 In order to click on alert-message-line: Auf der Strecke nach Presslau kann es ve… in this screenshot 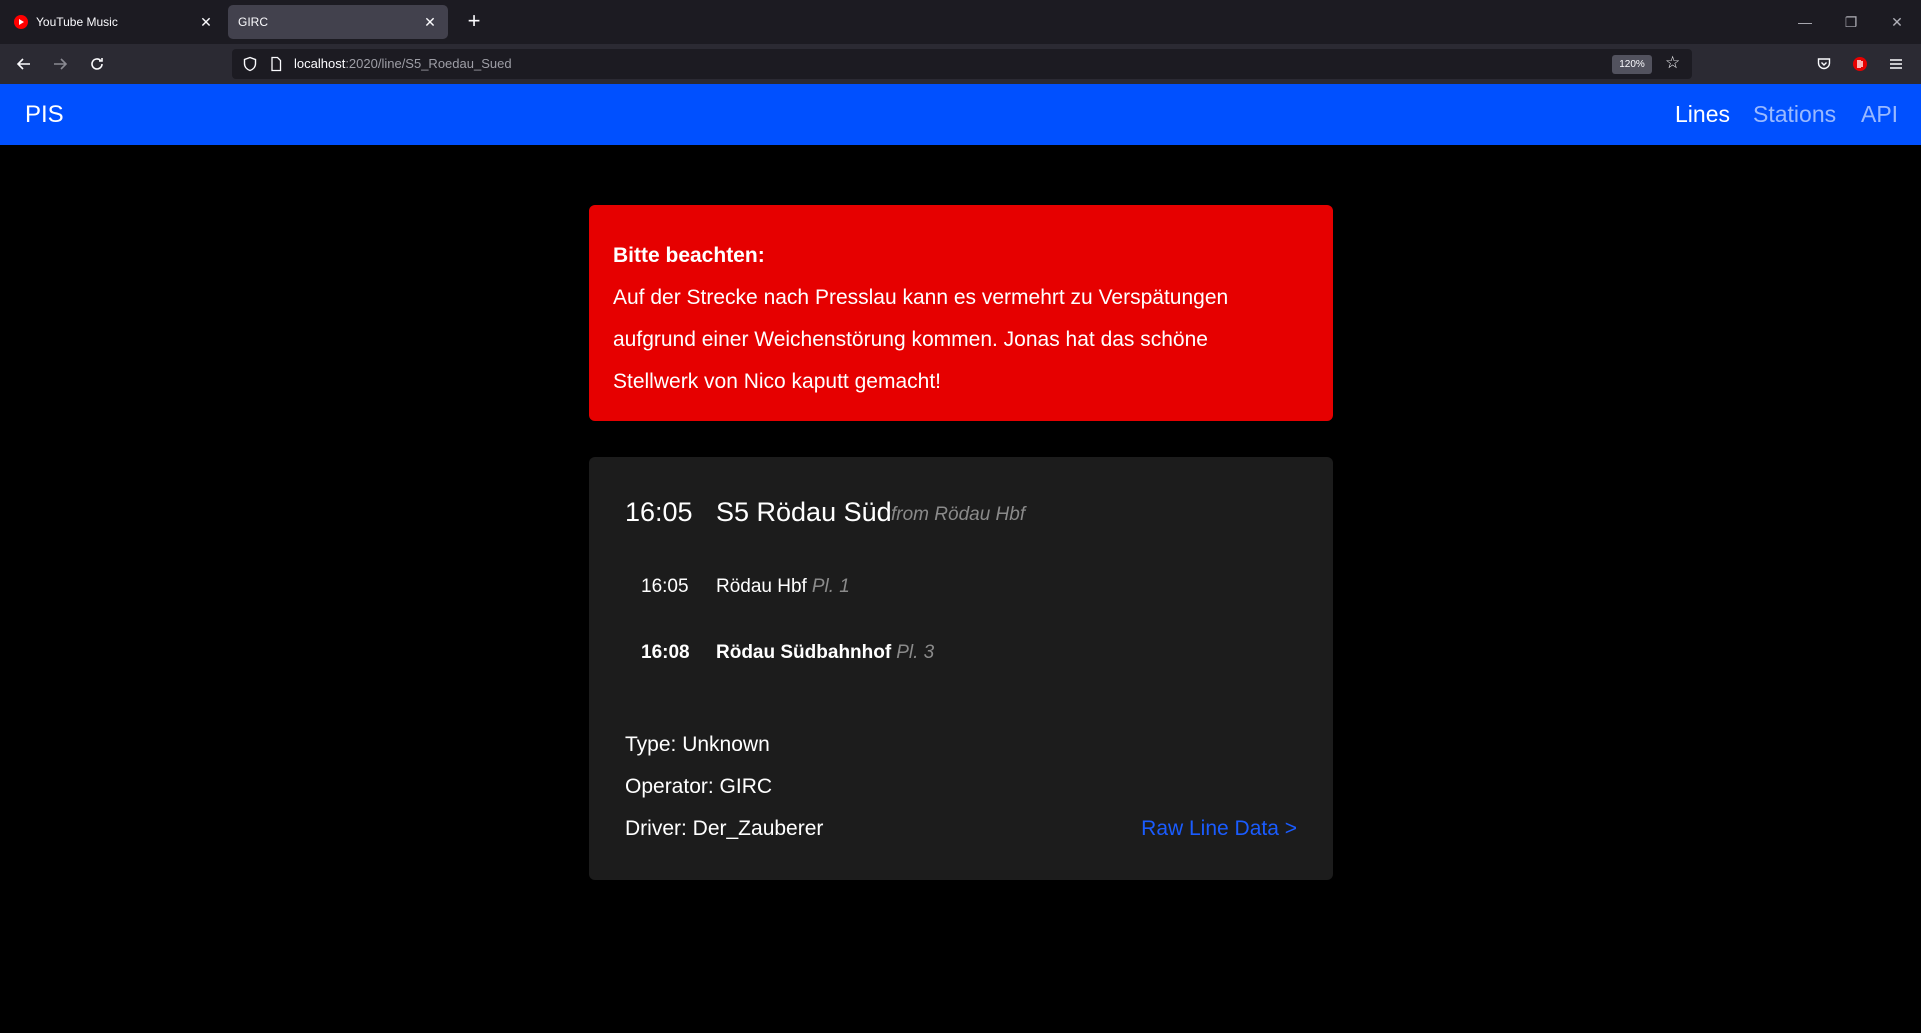, I will do `click(921, 297)`.